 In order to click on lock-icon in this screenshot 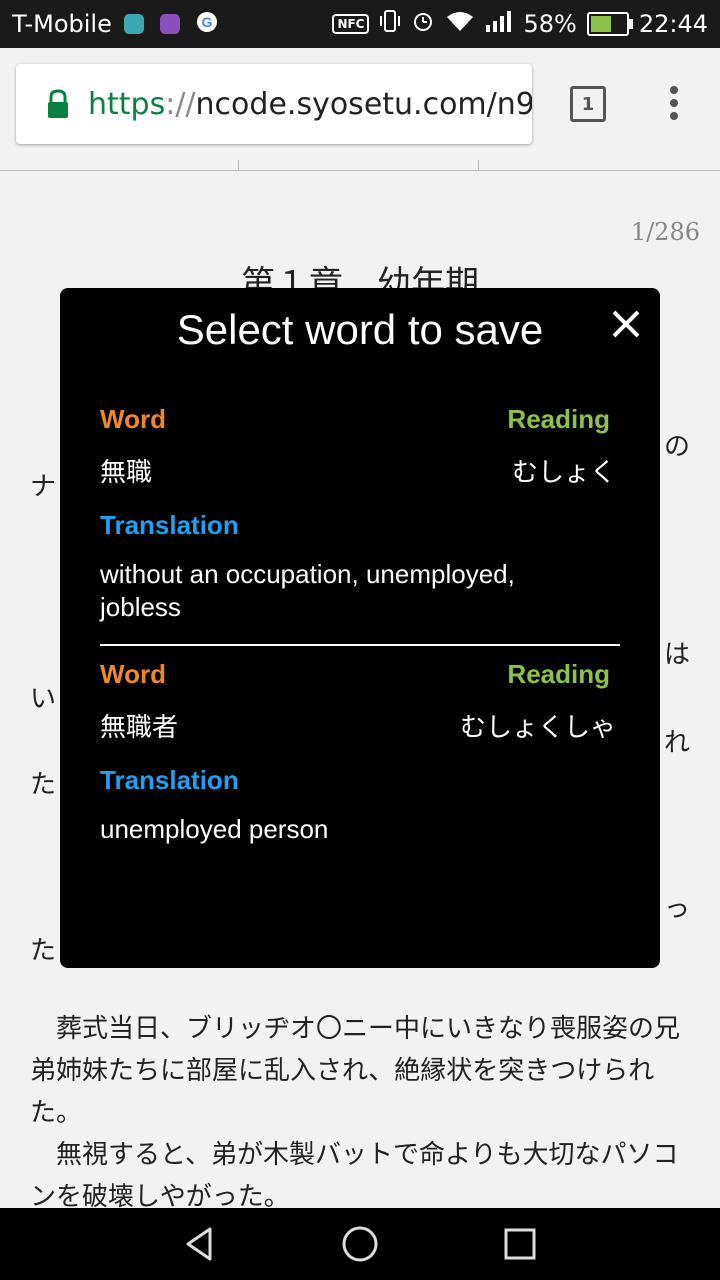, I will do `click(58, 104)`.